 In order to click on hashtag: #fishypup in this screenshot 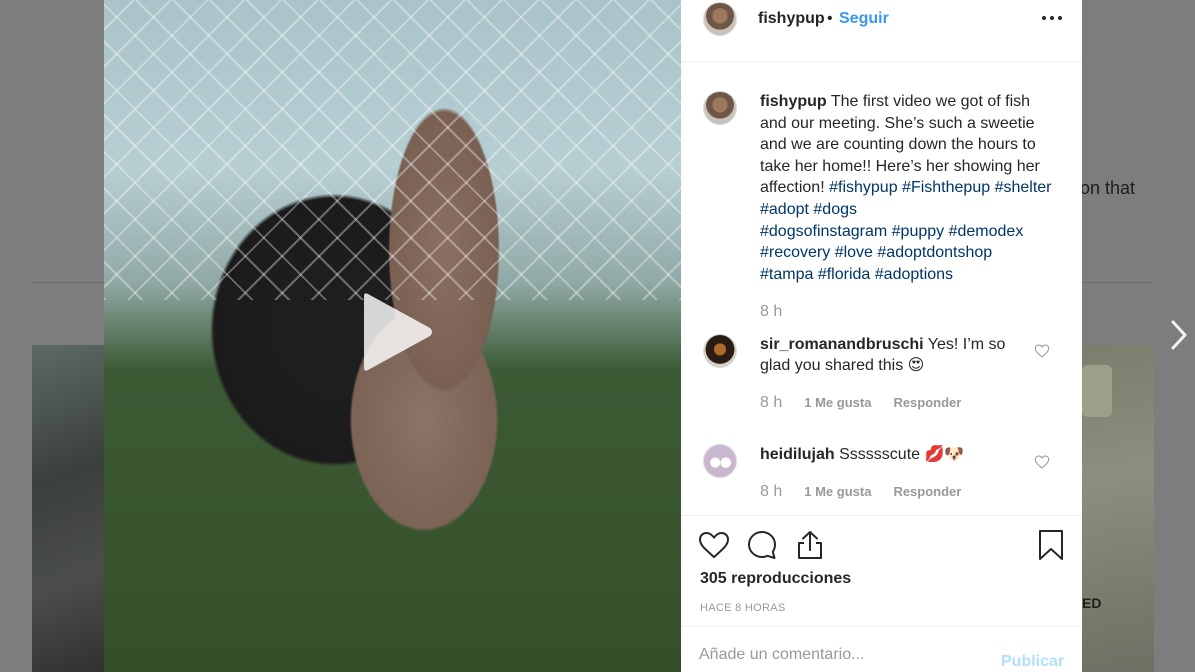, I will do `click(863, 187)`.